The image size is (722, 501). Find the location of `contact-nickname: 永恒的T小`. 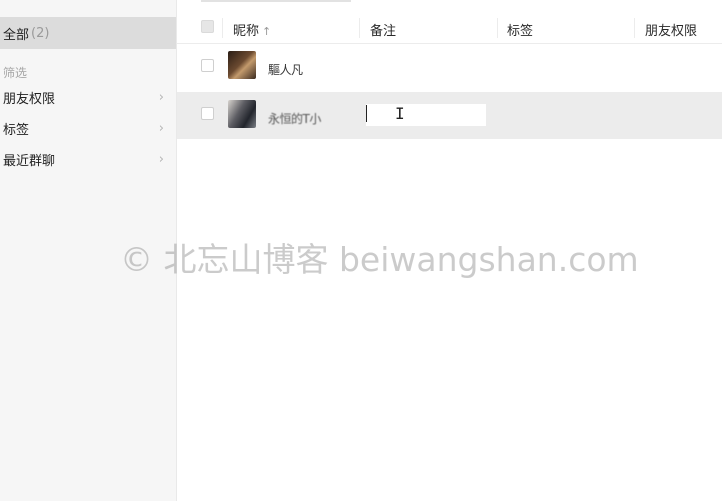

contact-nickname: 永恒的T小 is located at coordinates (294, 119).